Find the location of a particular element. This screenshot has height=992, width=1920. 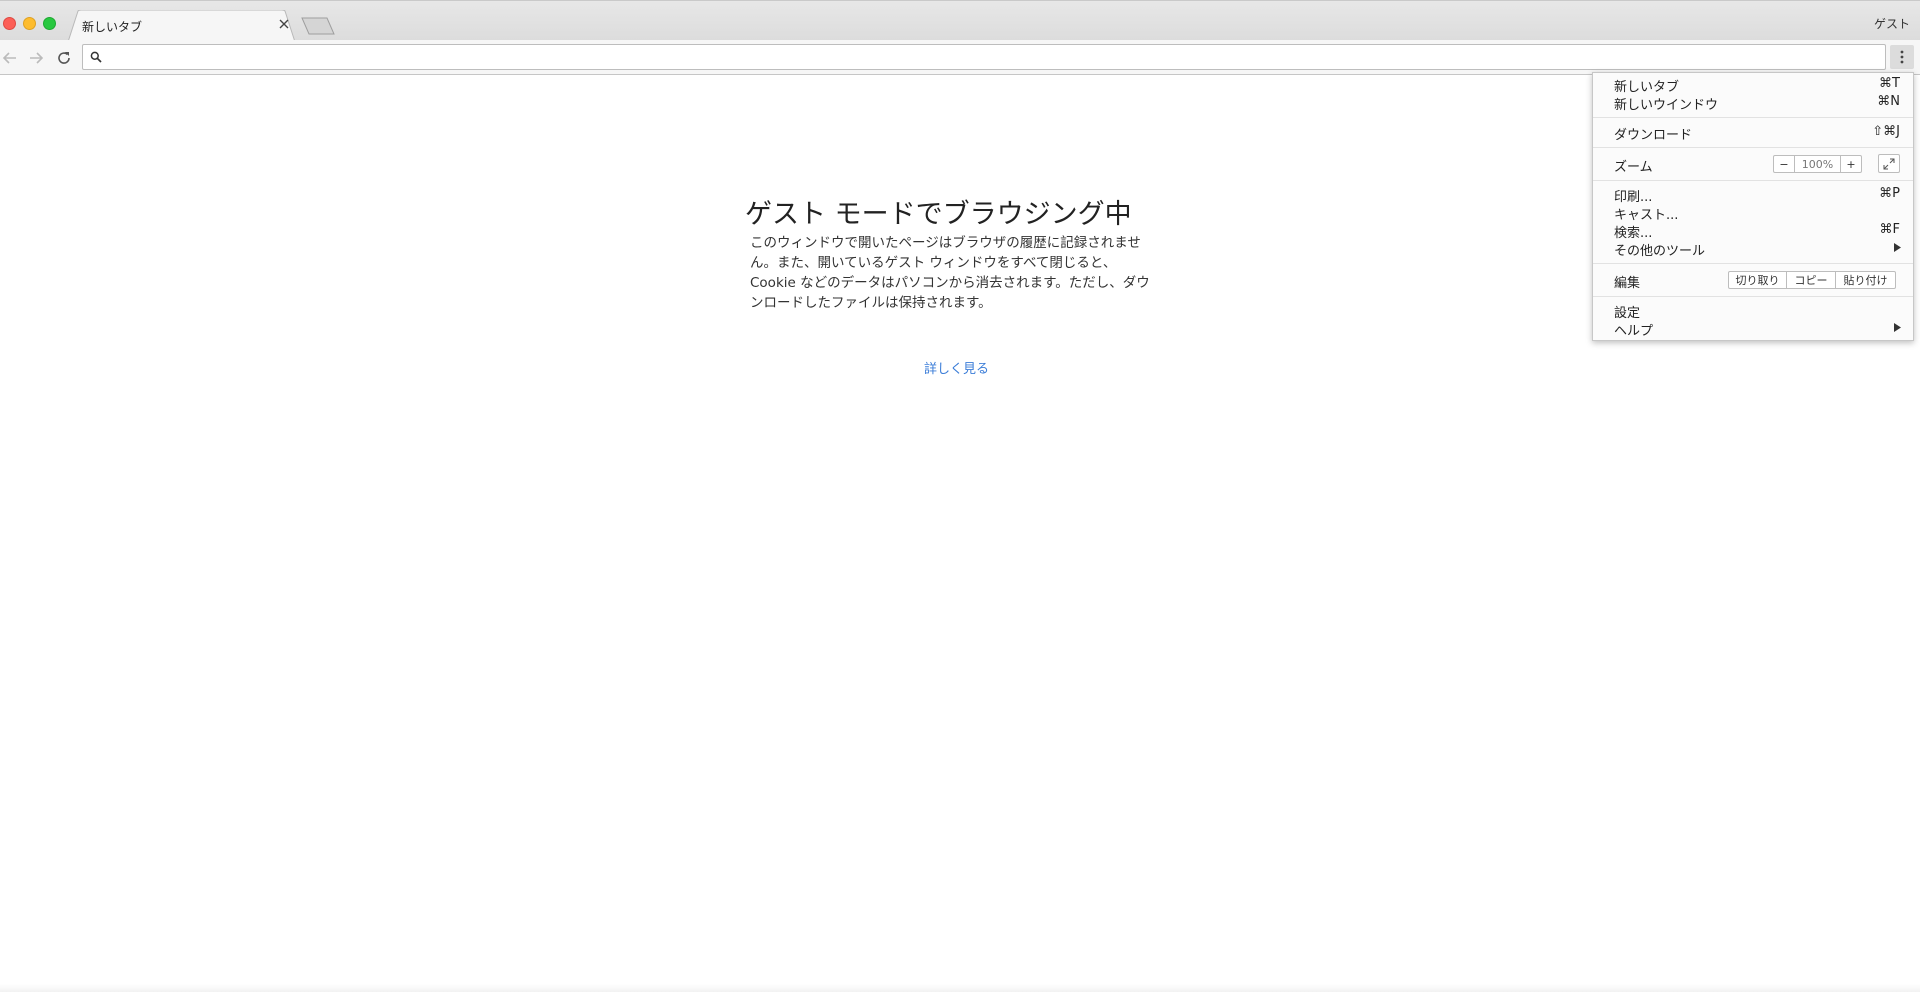

copy-button: コピー is located at coordinates (1810, 280).